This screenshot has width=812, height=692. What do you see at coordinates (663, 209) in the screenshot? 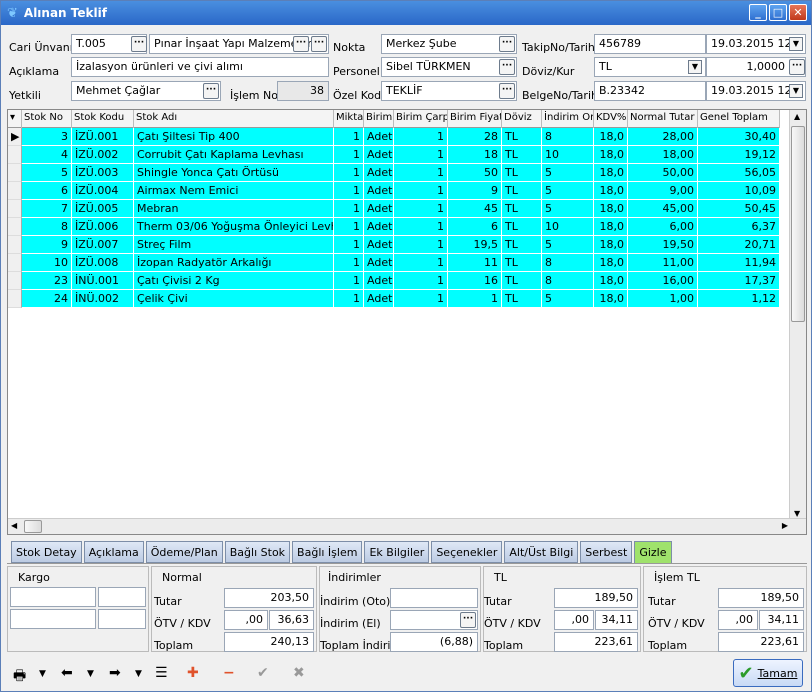
I see `table-cell: 45,00` at bounding box center [663, 209].